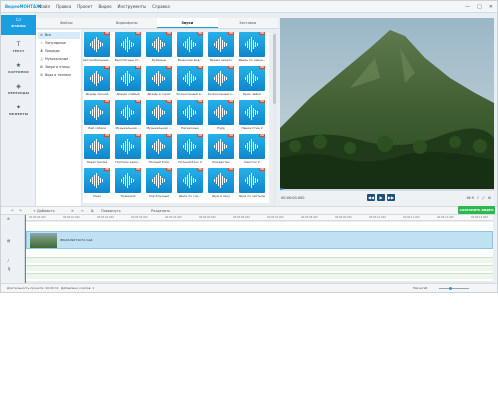 This screenshot has height=403, width=498. I want to click on rotate-button: Повернуть, so click(111, 211).